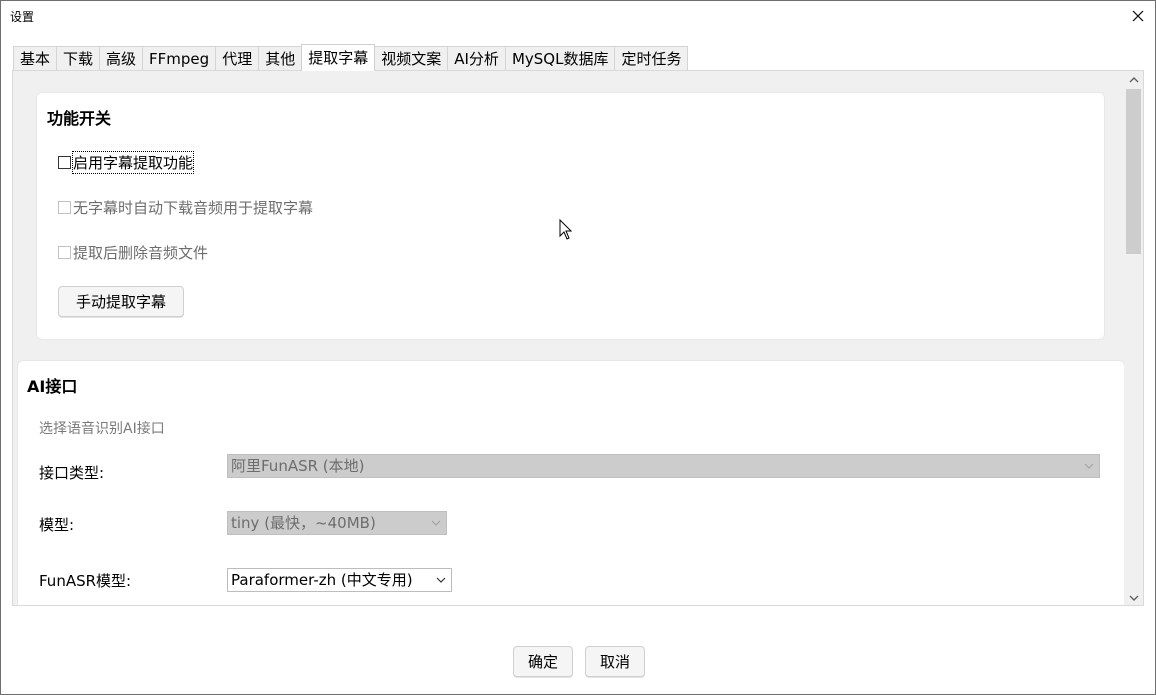 The width and height of the screenshot is (1156, 695). I want to click on scrollbar-thumb, so click(1133, 171).